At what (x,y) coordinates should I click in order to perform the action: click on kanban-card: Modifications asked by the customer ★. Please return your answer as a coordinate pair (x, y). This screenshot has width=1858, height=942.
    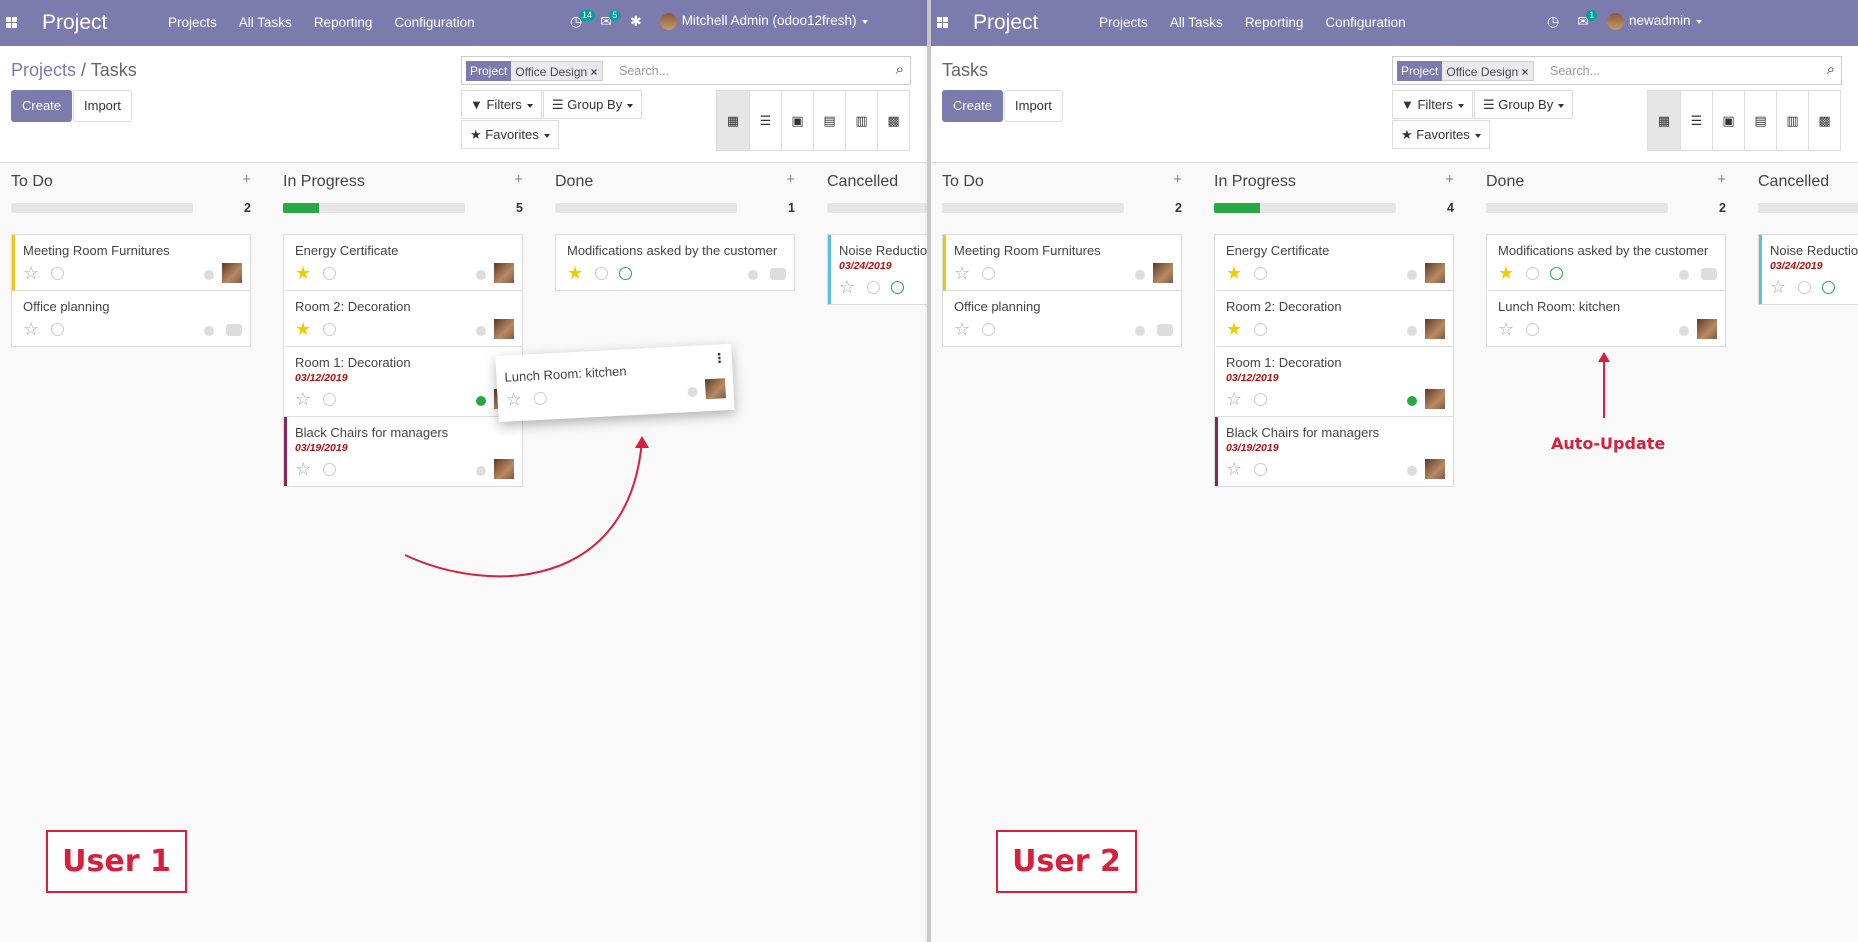
    Looking at the image, I should click on (675, 262).